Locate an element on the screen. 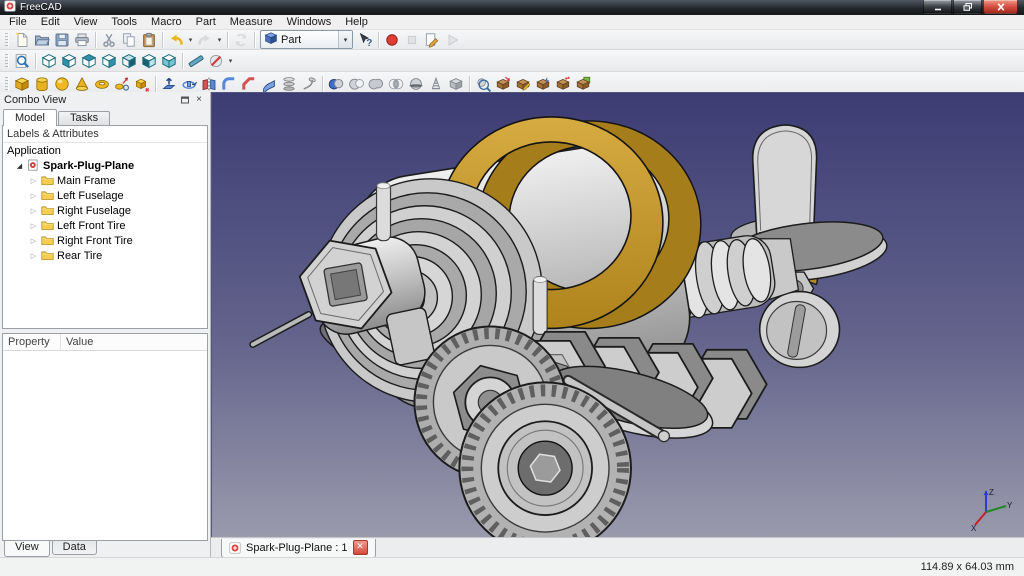 The width and height of the screenshot is (1024, 576). menu-windows: Windows is located at coordinates (309, 22).